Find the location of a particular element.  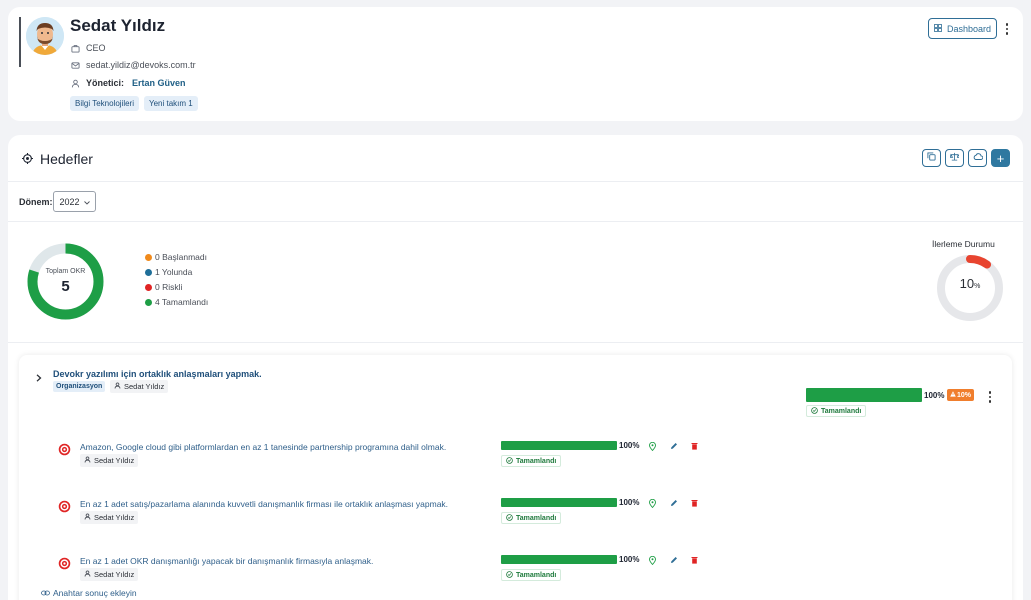

profile-name: Sedat Yıldız is located at coordinates (118, 25).